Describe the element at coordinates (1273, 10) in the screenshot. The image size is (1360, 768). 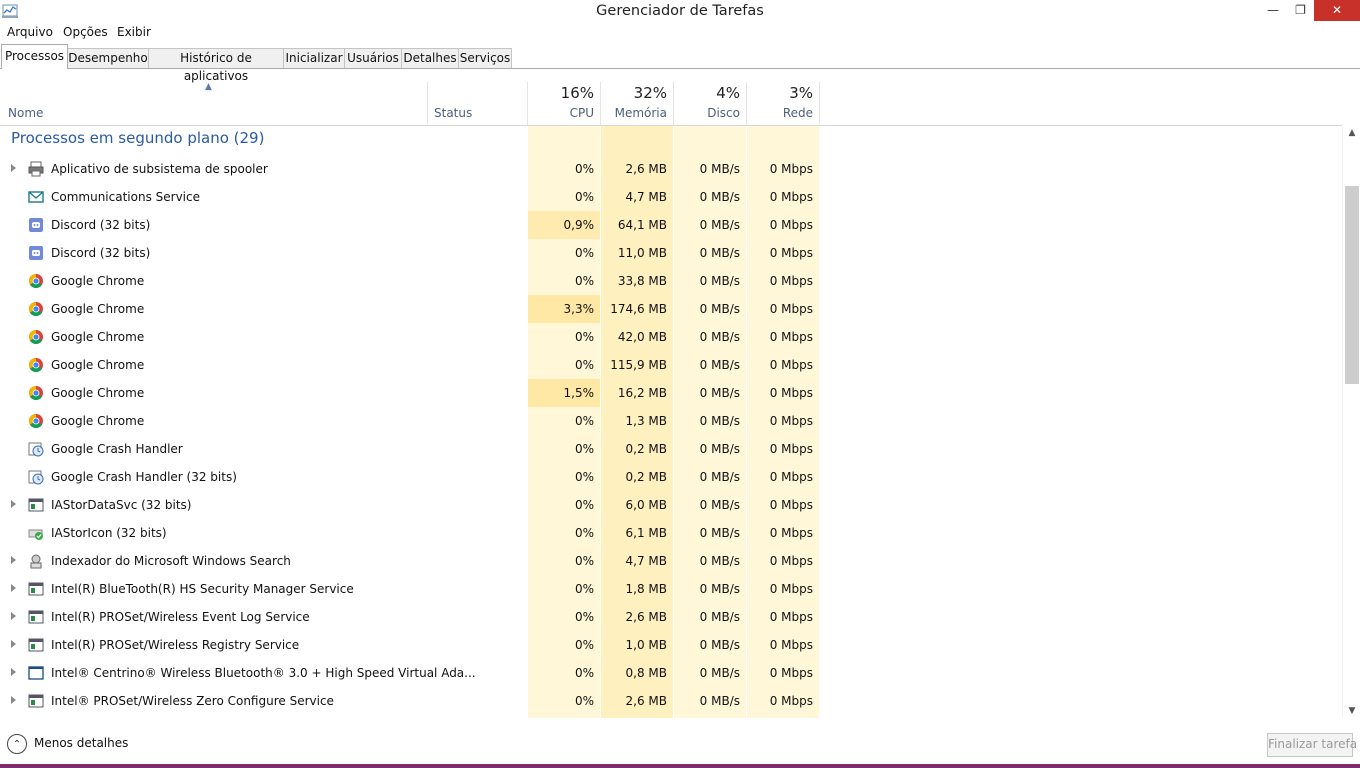
I see `minimize-icon: —` at that location.